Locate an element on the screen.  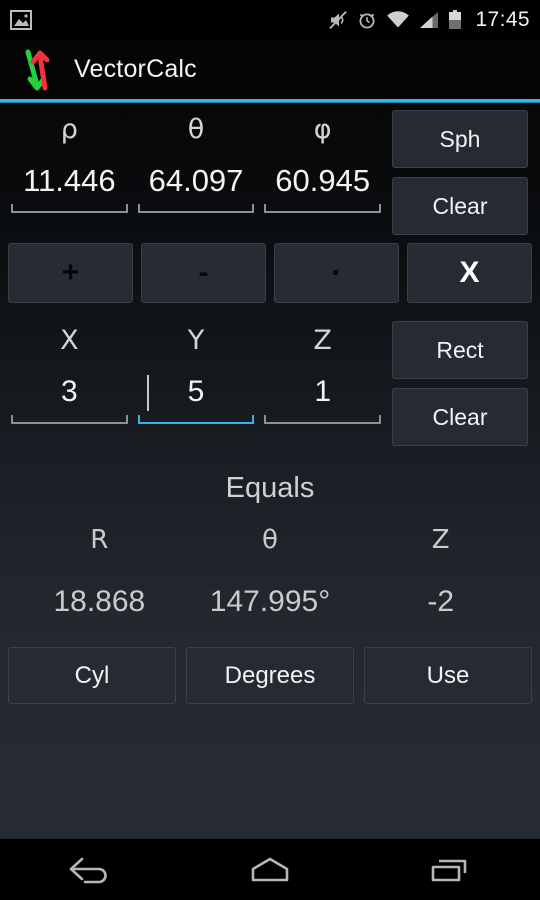
result-column-theta: θ 147.995° is located at coordinates (270, 572).